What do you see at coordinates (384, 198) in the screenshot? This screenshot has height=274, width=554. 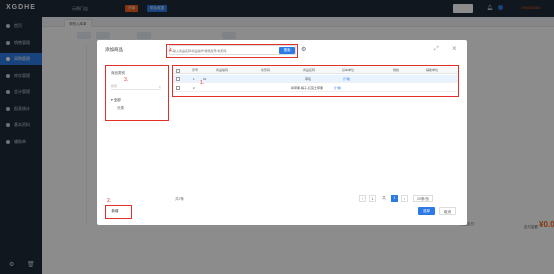 I see `page-separator: 共` at bounding box center [384, 198].